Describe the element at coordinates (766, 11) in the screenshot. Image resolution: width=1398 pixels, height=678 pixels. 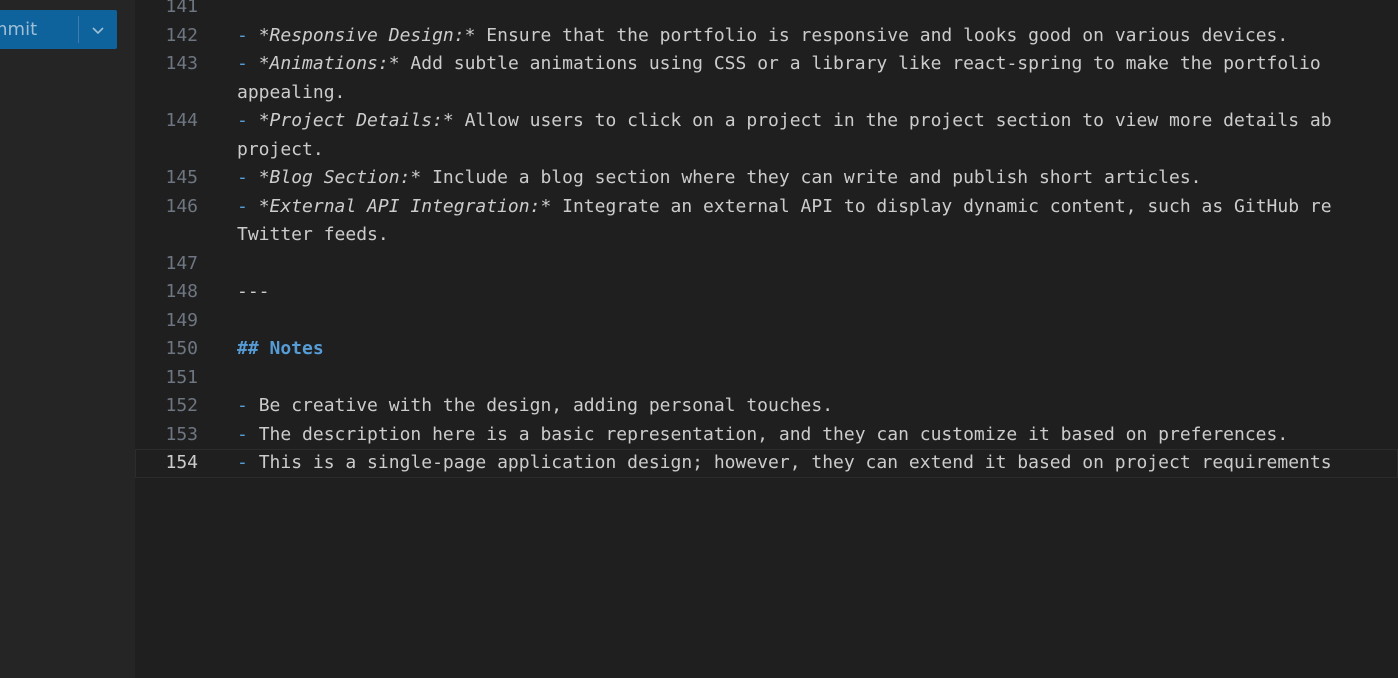
I see `editor-line: 141` at that location.